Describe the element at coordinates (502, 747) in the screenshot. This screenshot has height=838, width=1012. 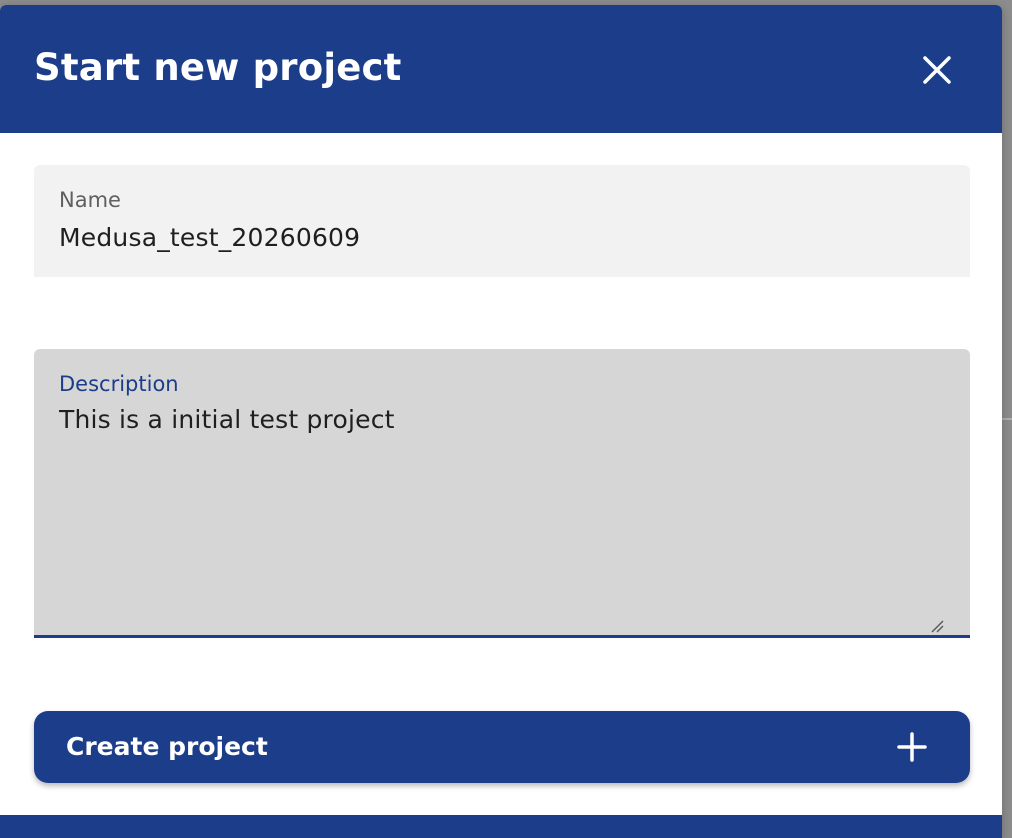
I see `create-project-button: Create project` at that location.